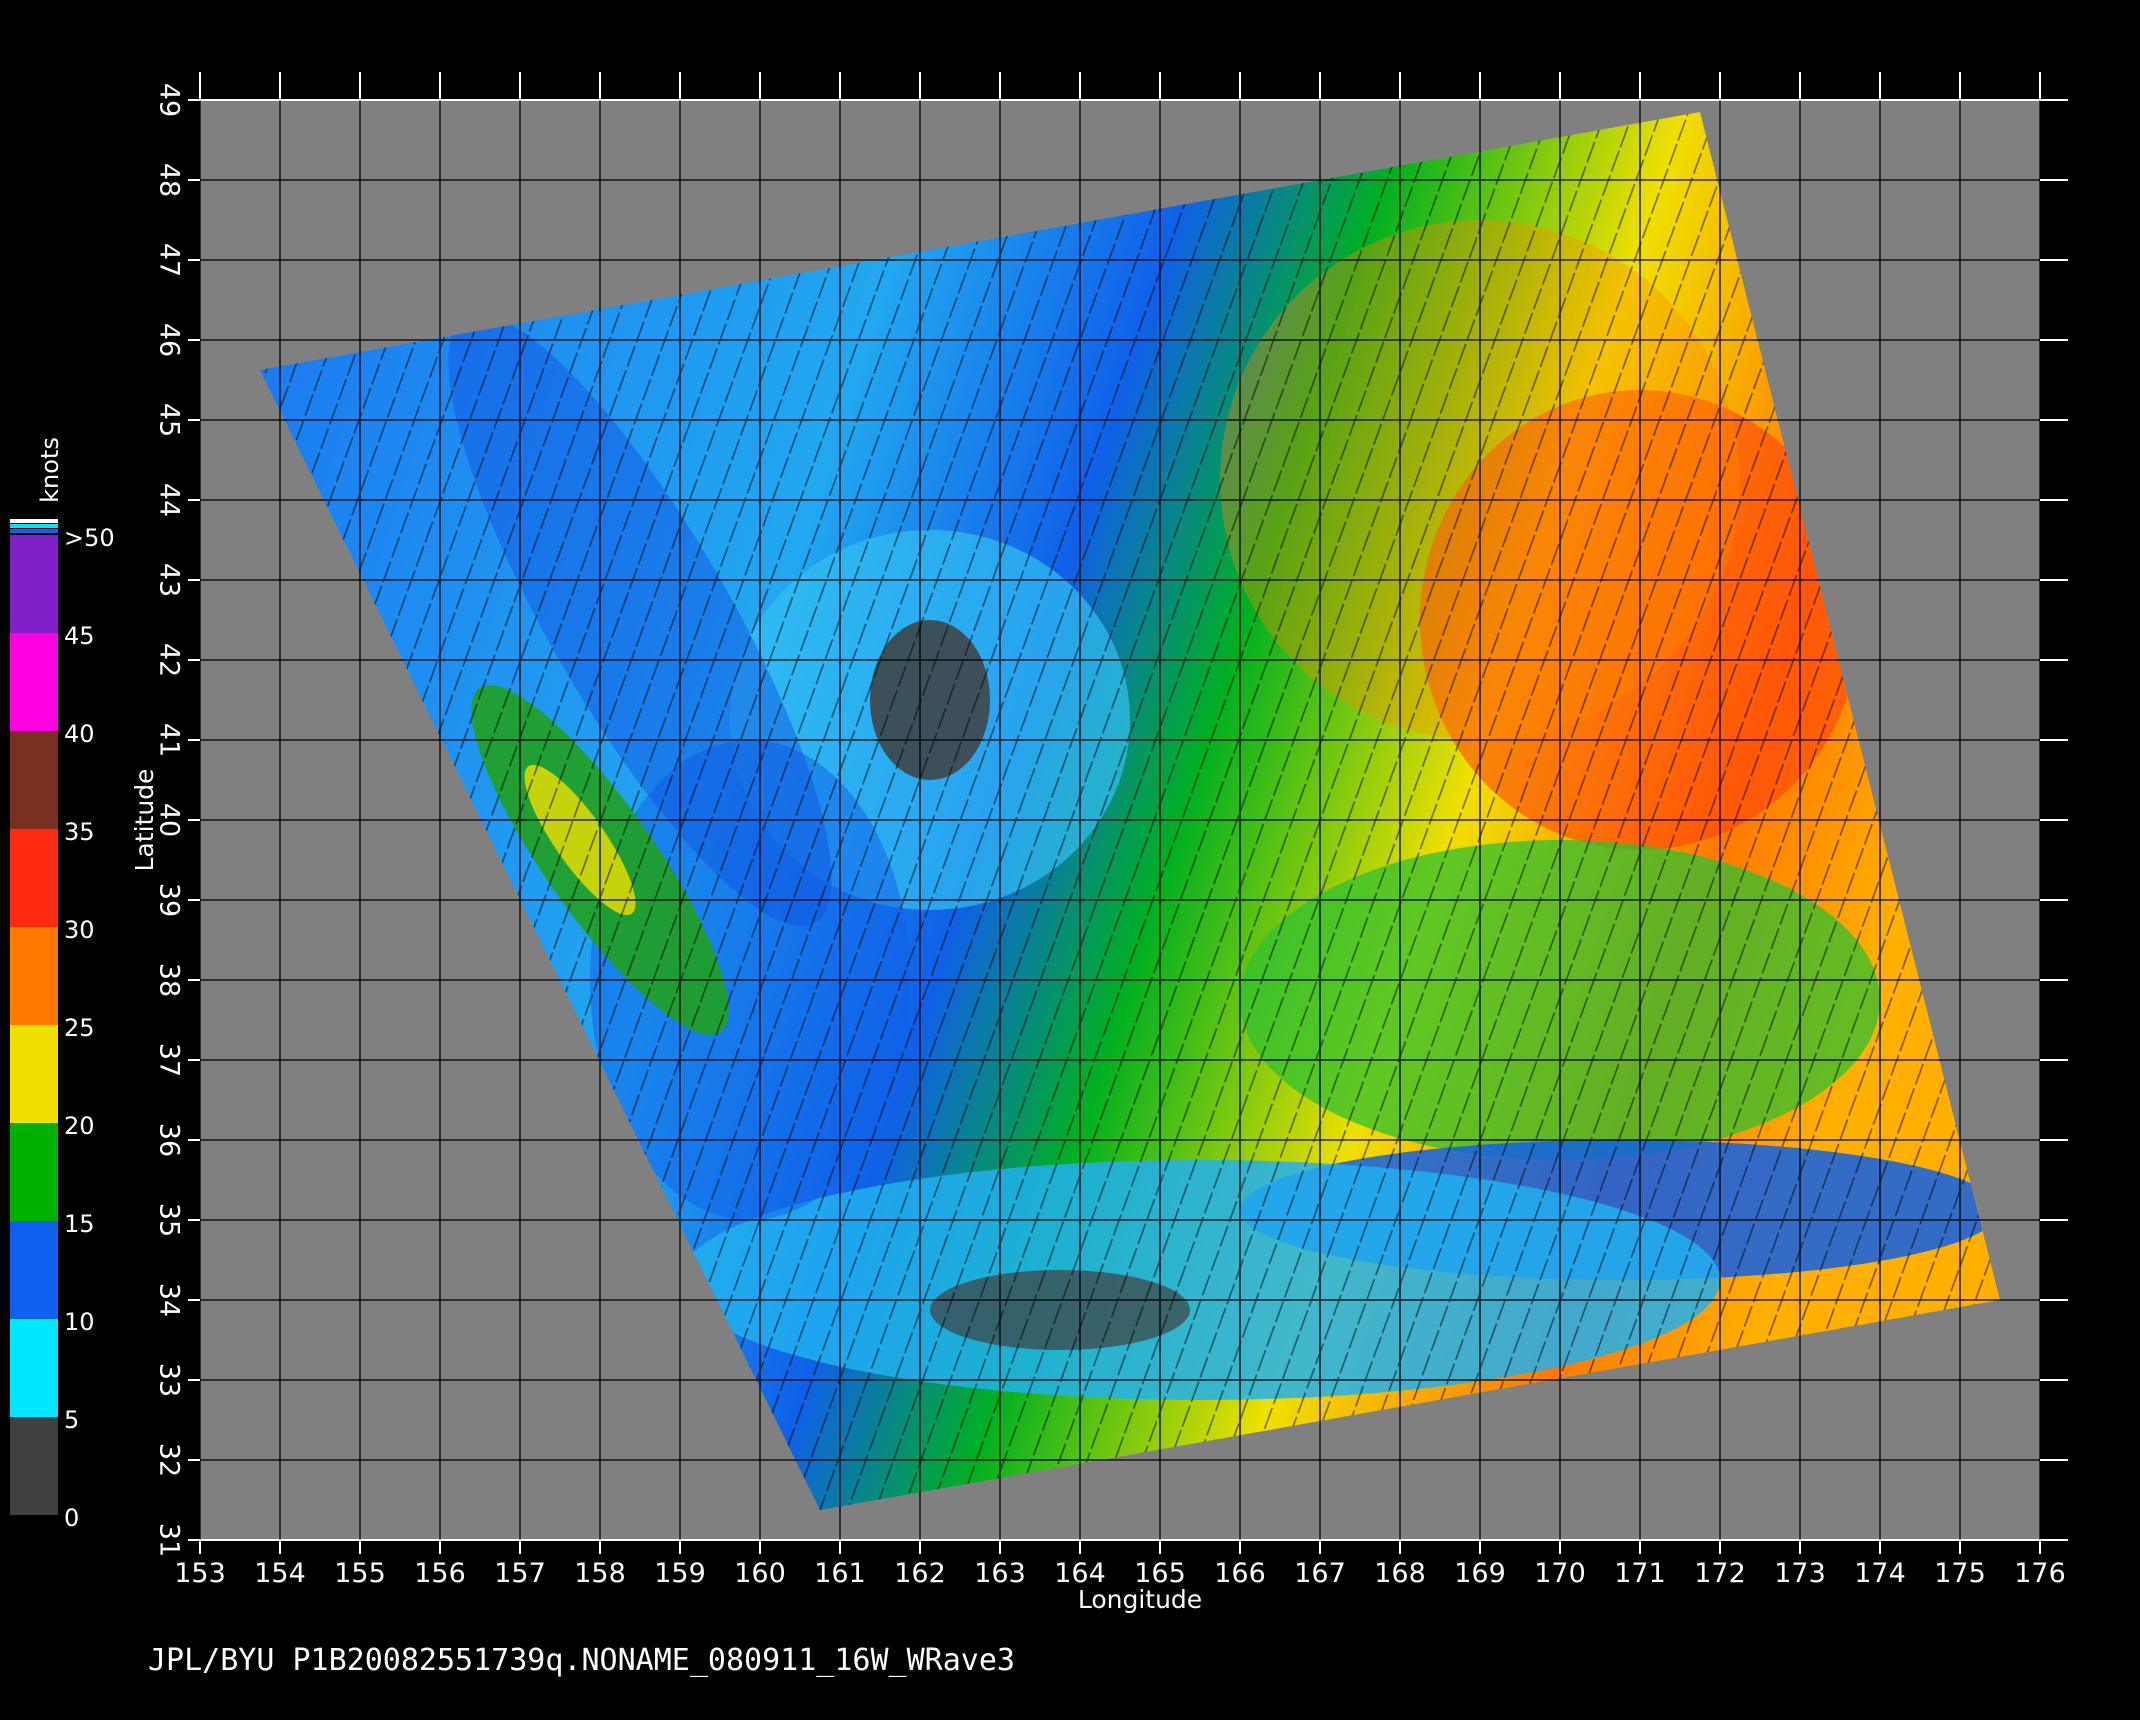 The image size is (2140, 1720). Describe the element at coordinates (1240, 1573) in the screenshot. I see `x-tick-label: 166` at that location.